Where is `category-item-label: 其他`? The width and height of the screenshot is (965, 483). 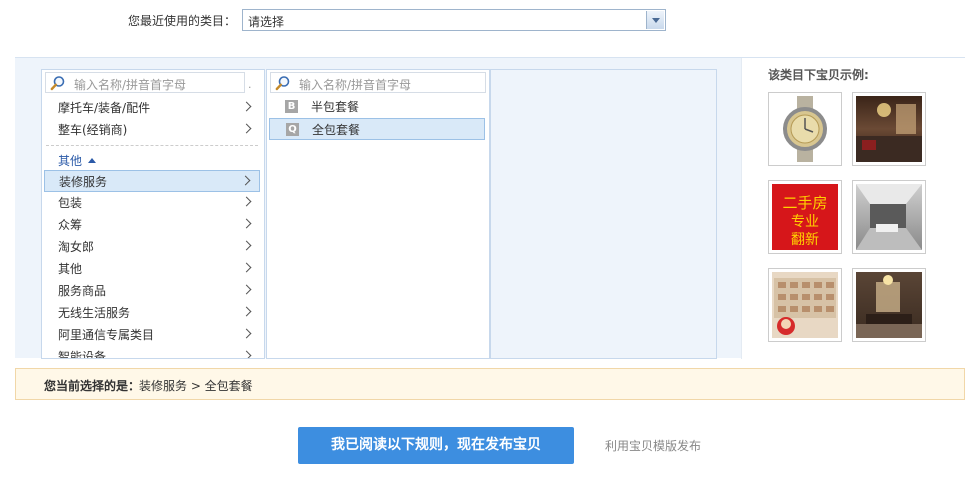 category-item-label: 其他 is located at coordinates (70, 269).